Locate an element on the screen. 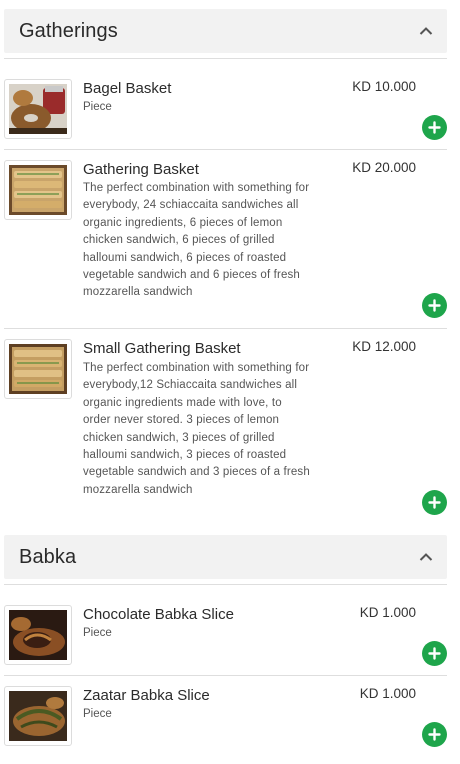 This screenshot has height=764, width=460. bagel-basket-photo is located at coordinates (38, 109).